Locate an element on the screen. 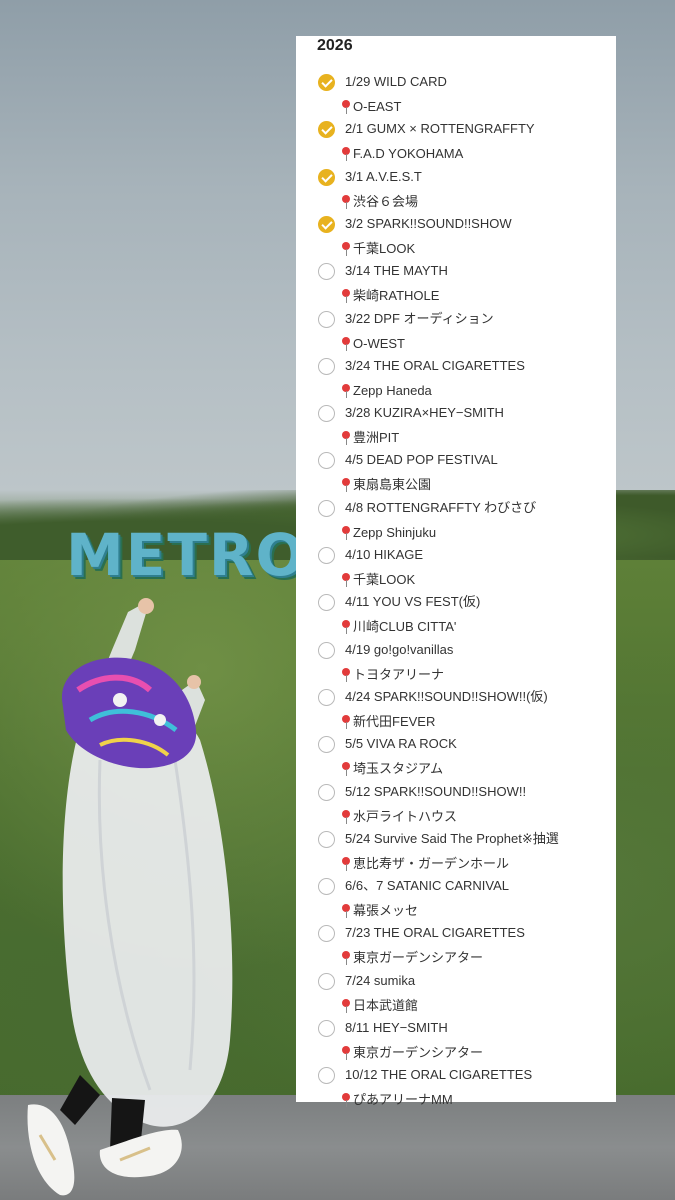 The height and width of the screenshot is (1200, 675). schedule-item: 7/24 sumika 日本武道館 is located at coordinates (456, 978).